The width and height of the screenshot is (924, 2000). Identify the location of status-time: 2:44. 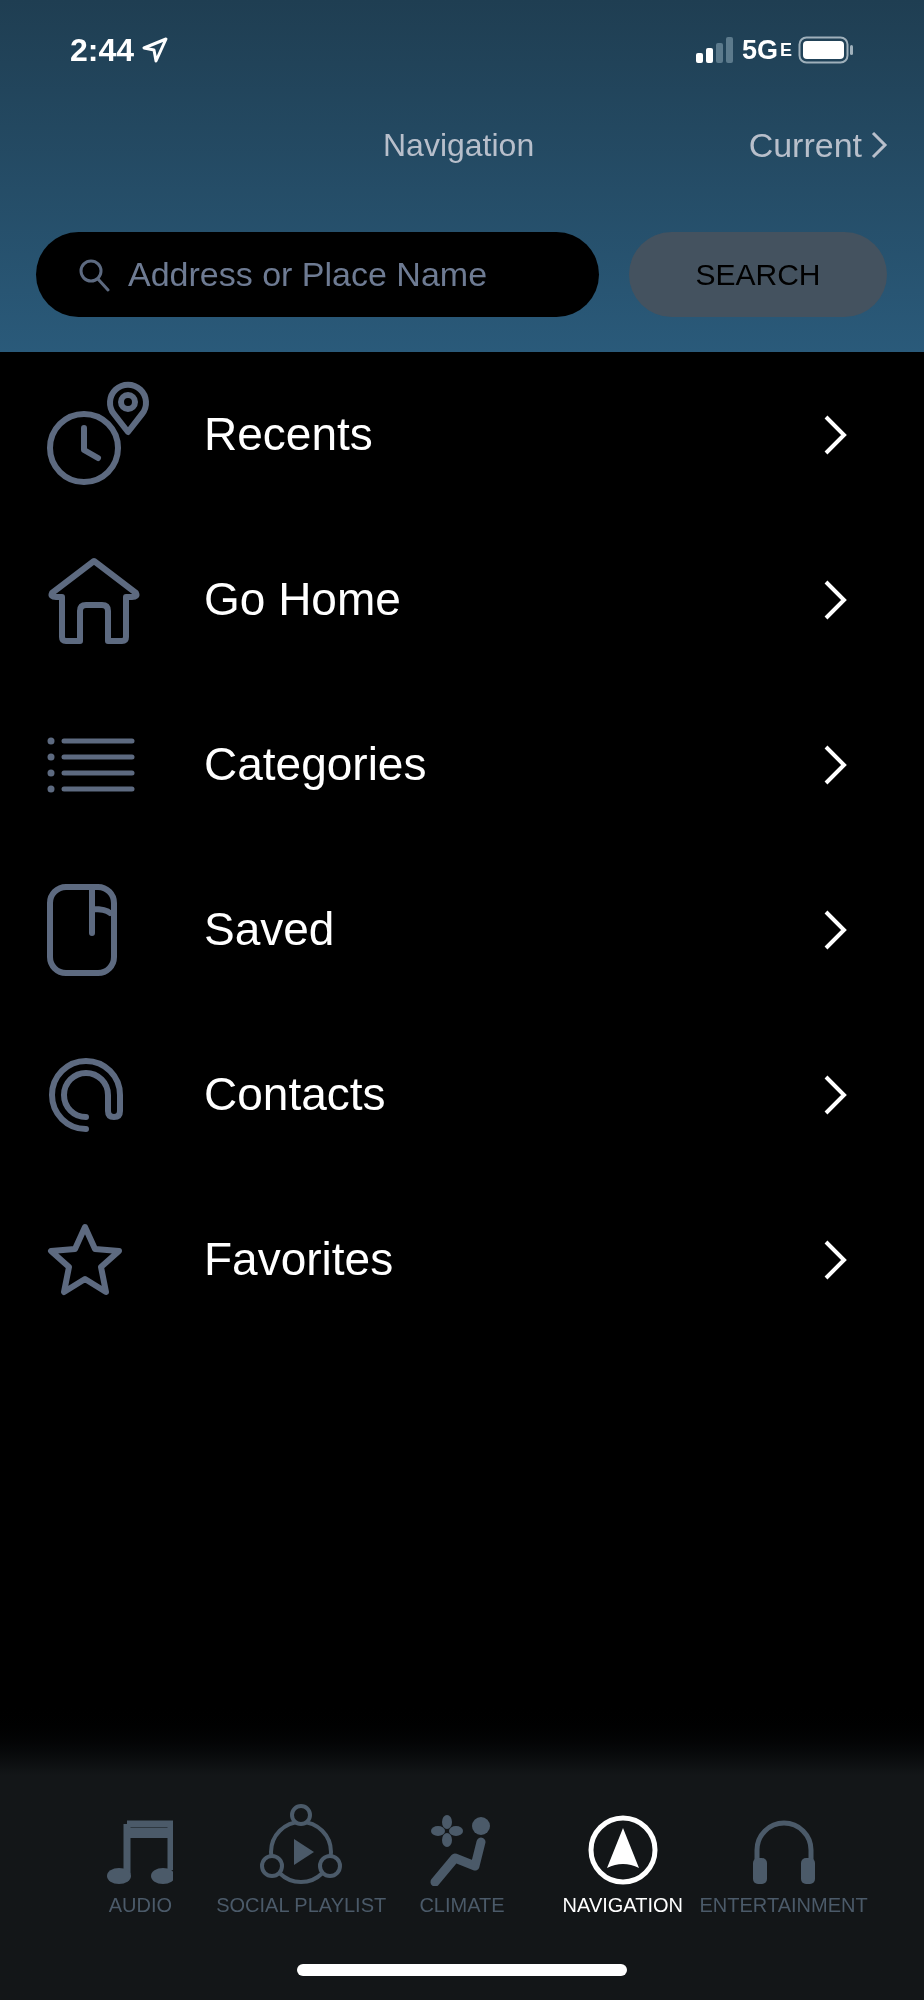
(102, 50).